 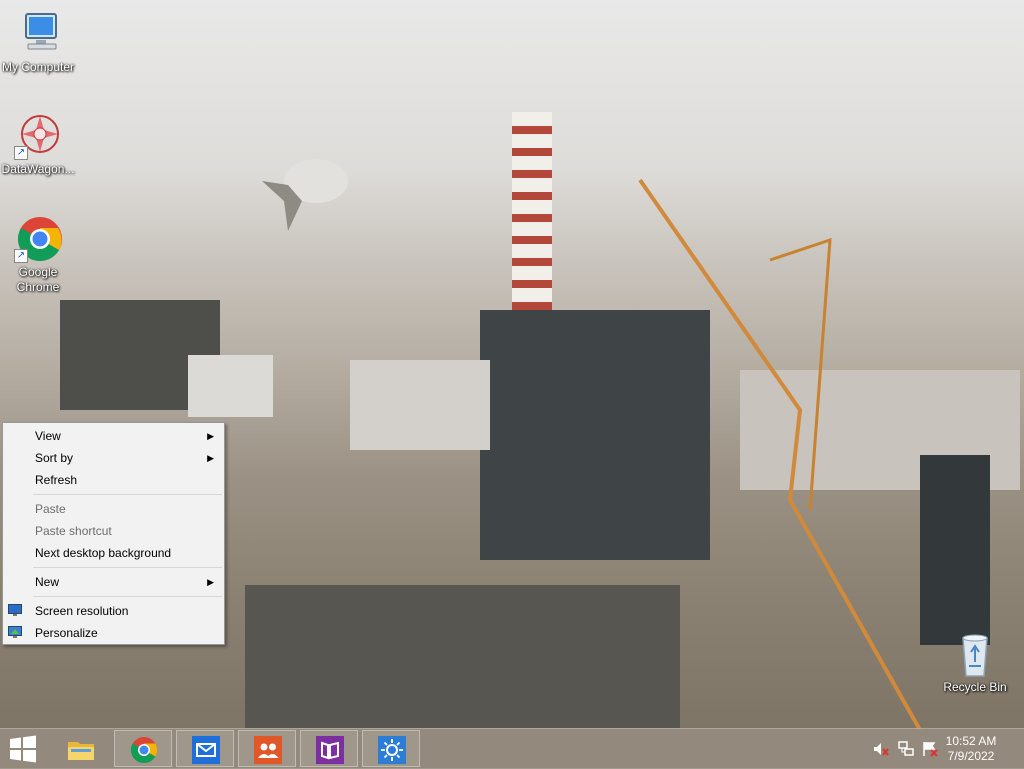 I want to click on menu-item-next-desktop-background: Next desktop background, so click(x=113, y=553).